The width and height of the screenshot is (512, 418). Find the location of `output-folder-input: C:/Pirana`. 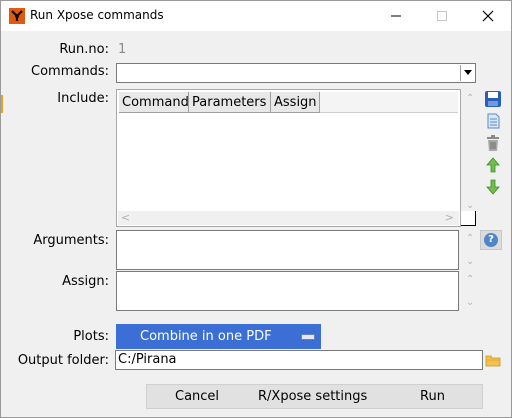

output-folder-input: C:/Pirana is located at coordinates (299, 360).